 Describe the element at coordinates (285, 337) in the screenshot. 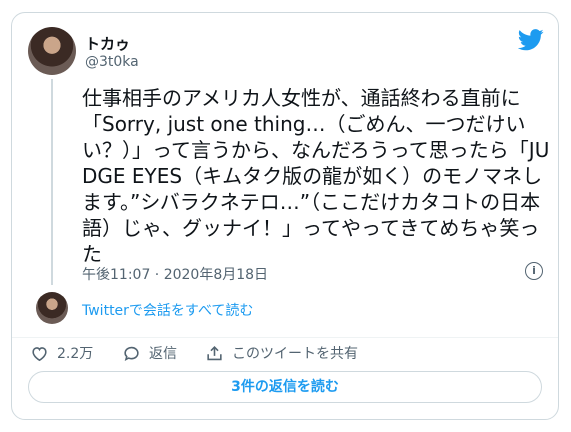

I see `divider` at that location.